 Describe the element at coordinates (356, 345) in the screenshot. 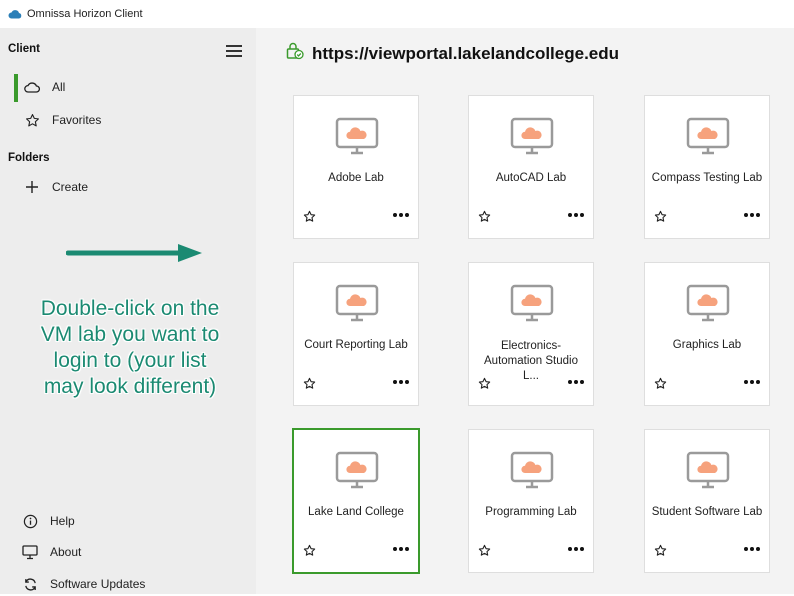

I see `desktop-name: Court Reporting Lab` at that location.